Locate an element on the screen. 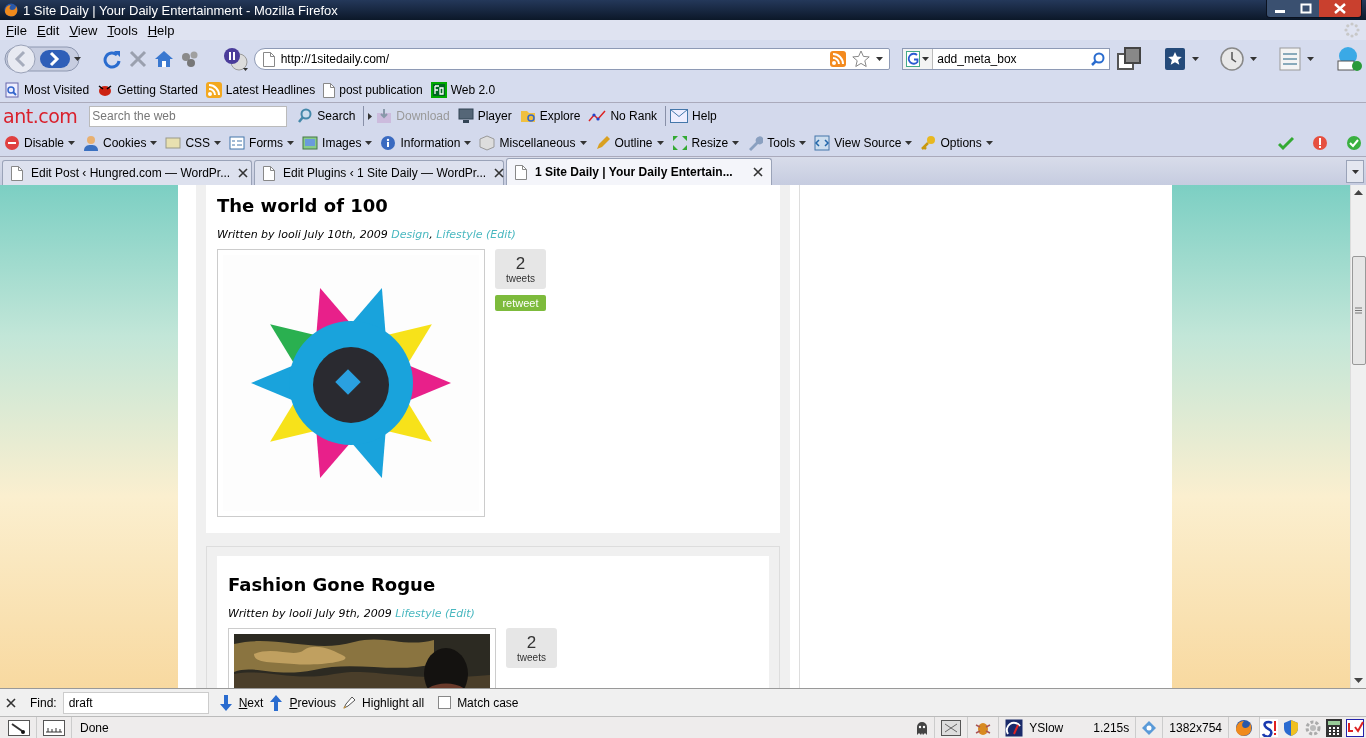  toolbar-button: Player is located at coordinates (494, 116).